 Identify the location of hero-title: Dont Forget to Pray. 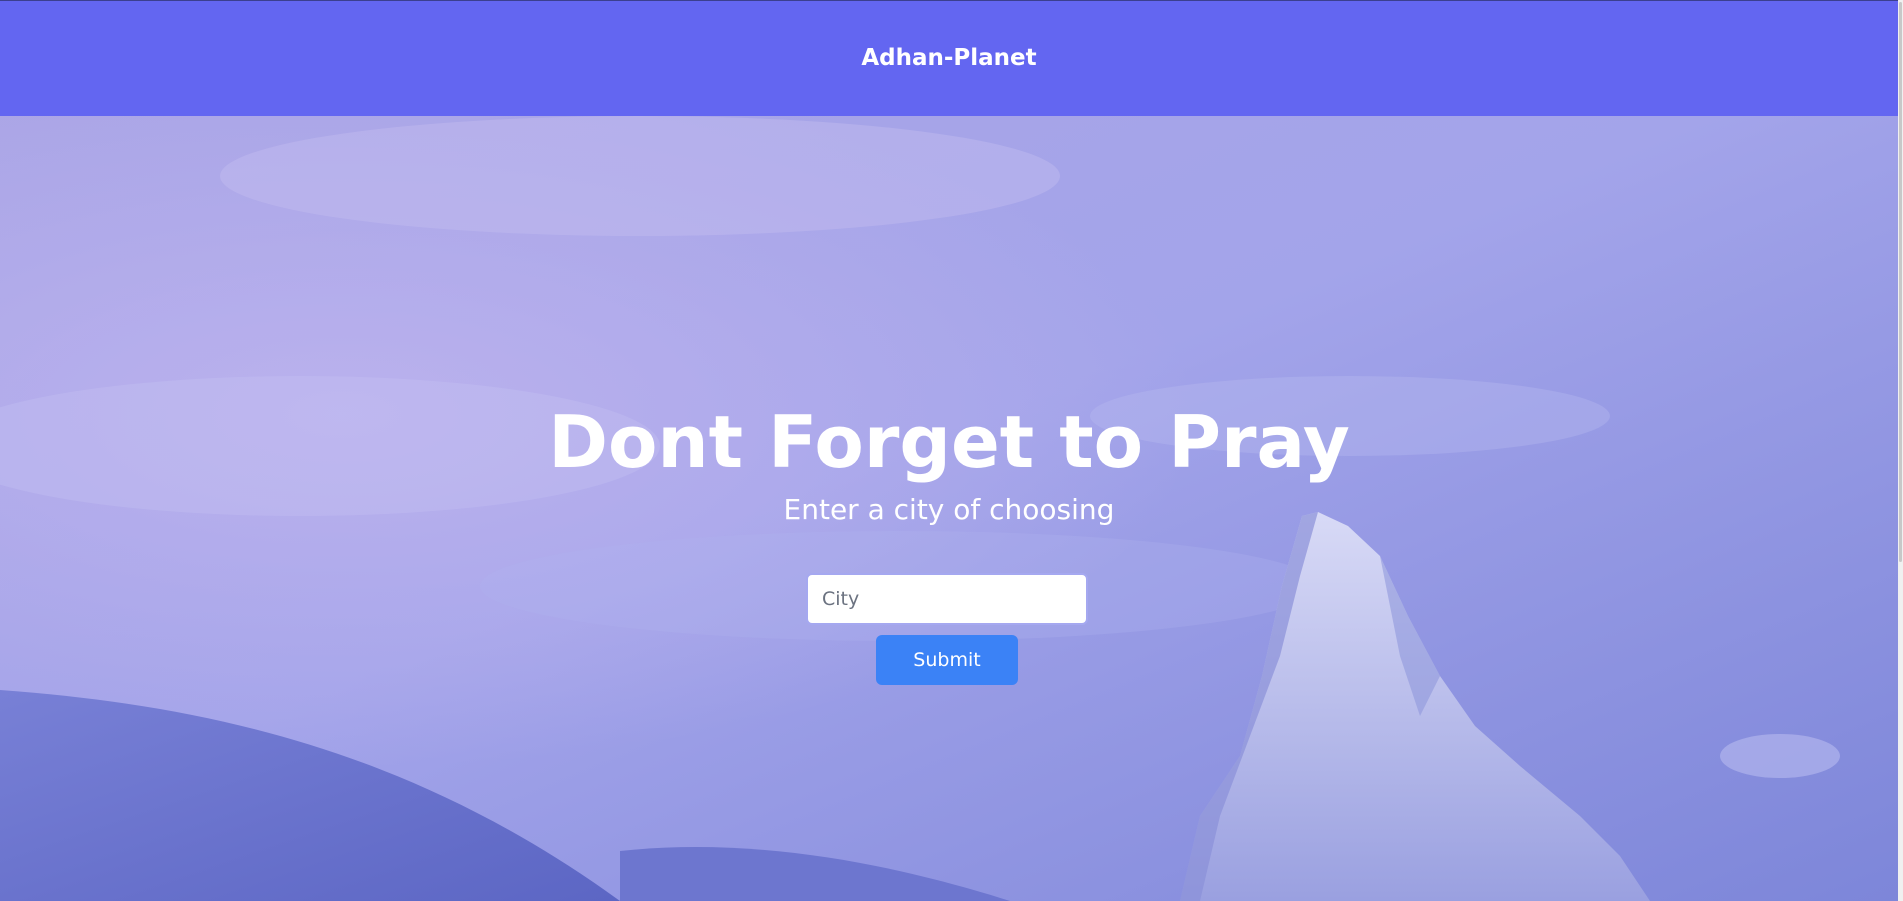
(949, 442).